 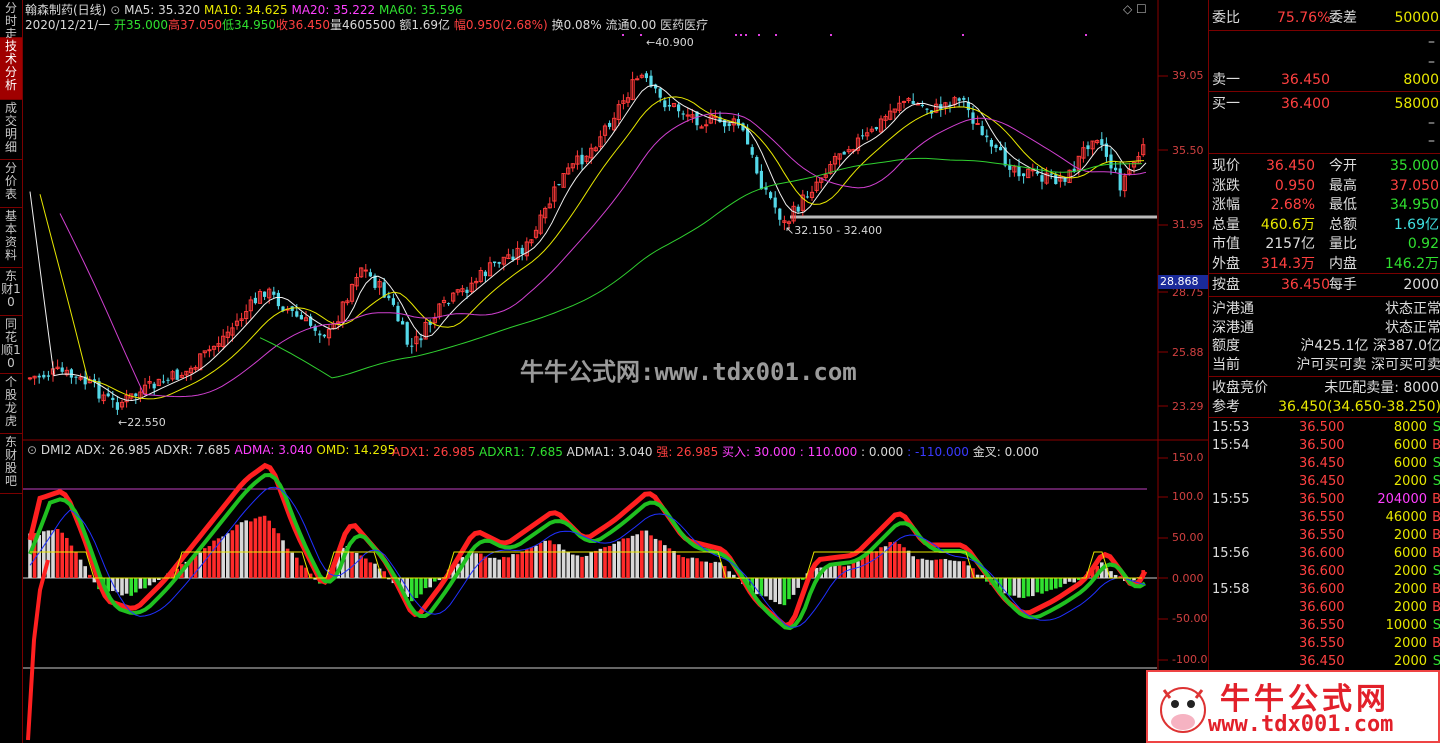 I want to click on quote-label: 最高, so click(x=1343, y=185).